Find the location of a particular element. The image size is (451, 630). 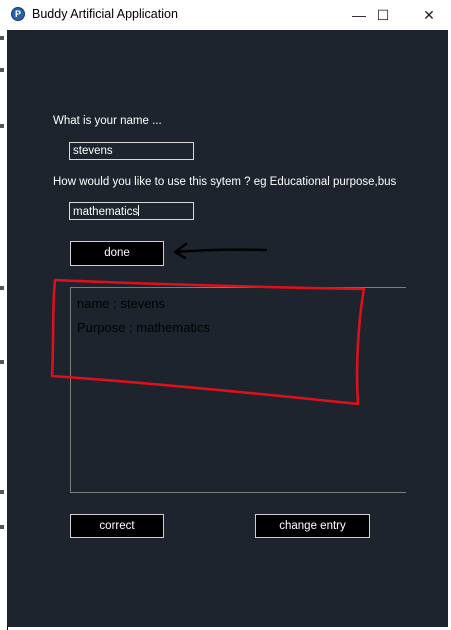

red-highlight-box-annotation is located at coordinates (208, 342).